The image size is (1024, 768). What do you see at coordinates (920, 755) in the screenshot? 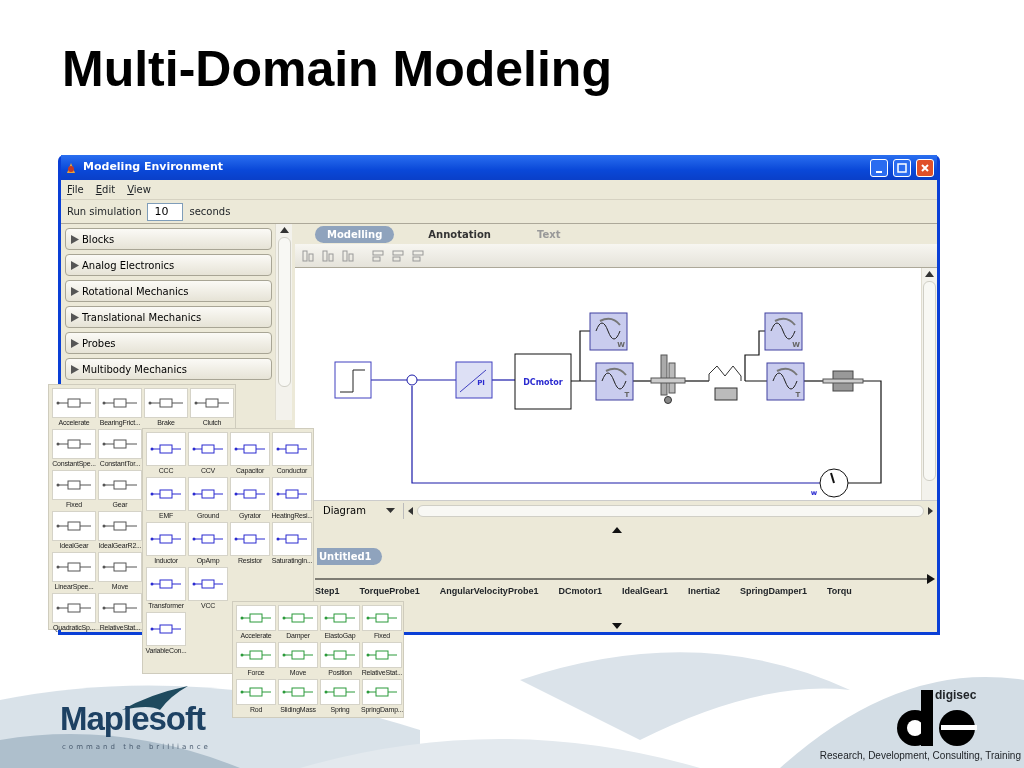
I see `logo-tagline: Research, Development, Consulting, Training` at bounding box center [920, 755].